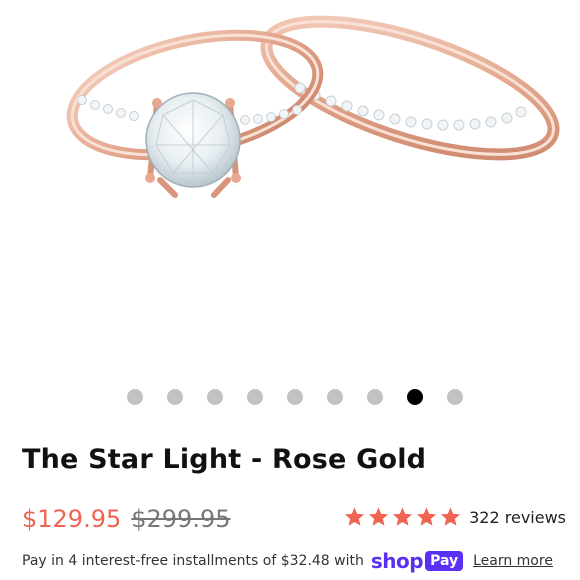 The height and width of the screenshot is (580, 580). I want to click on shop-pay-logo: shop Pay, so click(417, 561).